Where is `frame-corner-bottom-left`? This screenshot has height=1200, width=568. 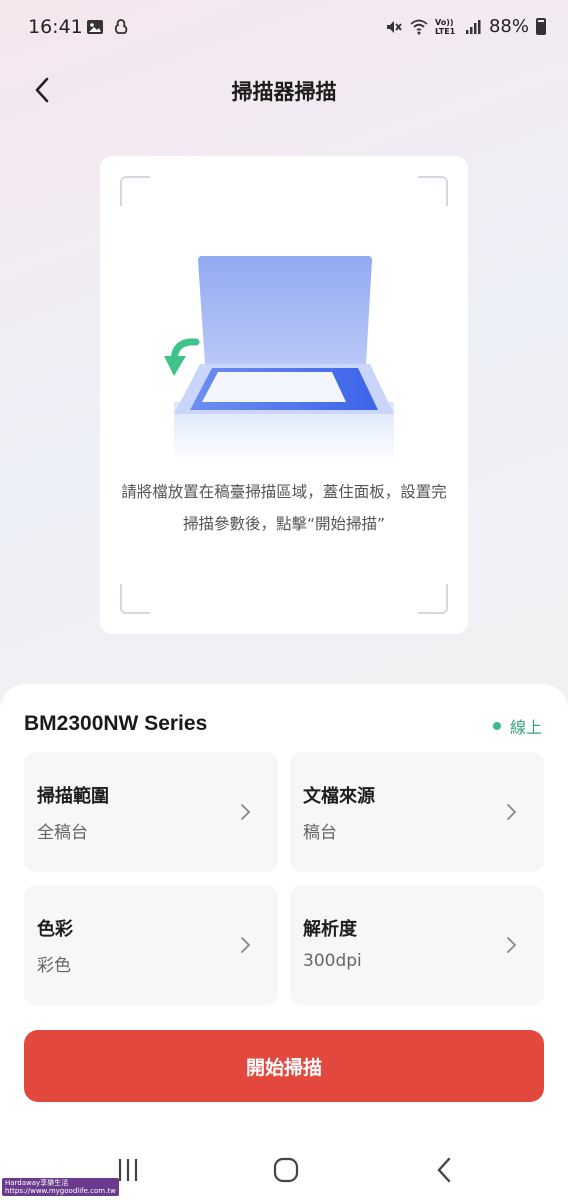
frame-corner-bottom-left is located at coordinates (135, 599).